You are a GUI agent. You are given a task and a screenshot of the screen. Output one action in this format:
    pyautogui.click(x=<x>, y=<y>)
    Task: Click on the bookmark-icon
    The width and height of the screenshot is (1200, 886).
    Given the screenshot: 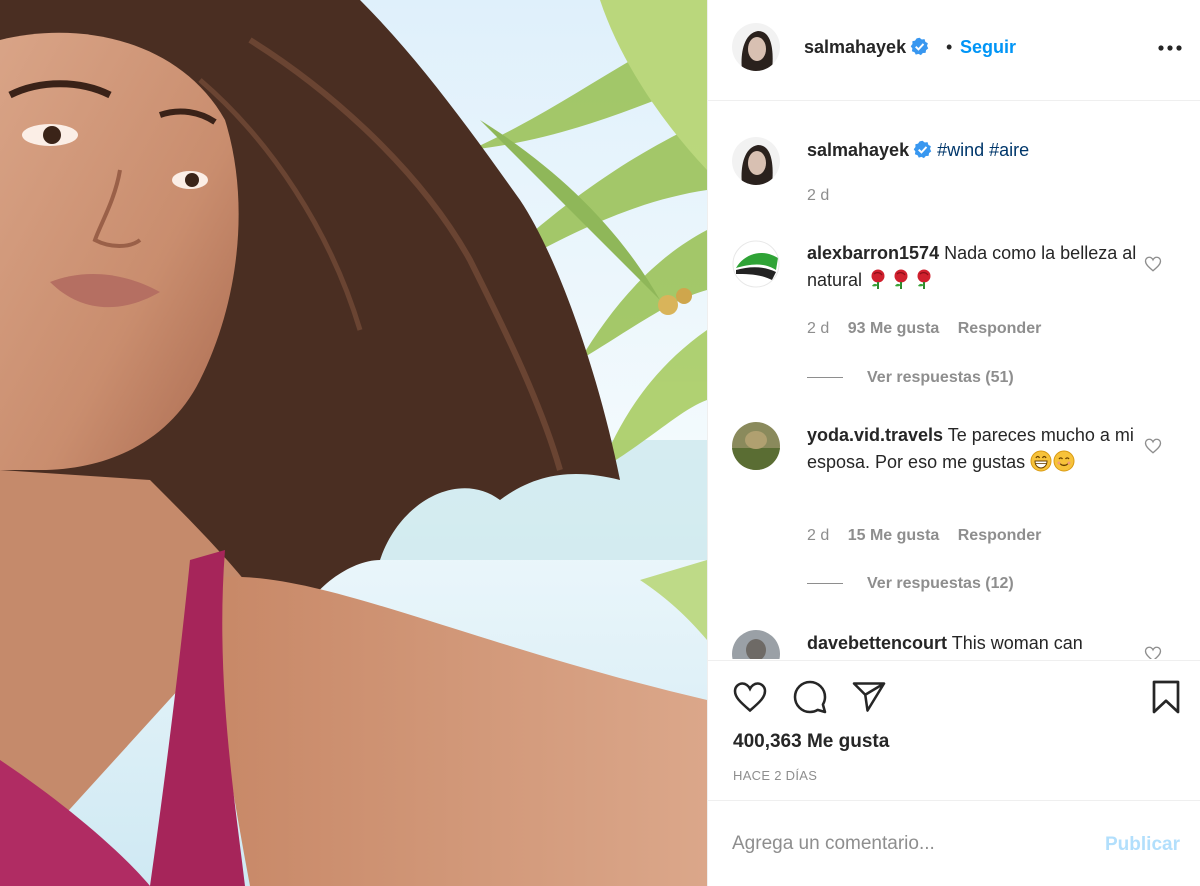 What is the action you would take?
    pyautogui.click(x=1166, y=697)
    